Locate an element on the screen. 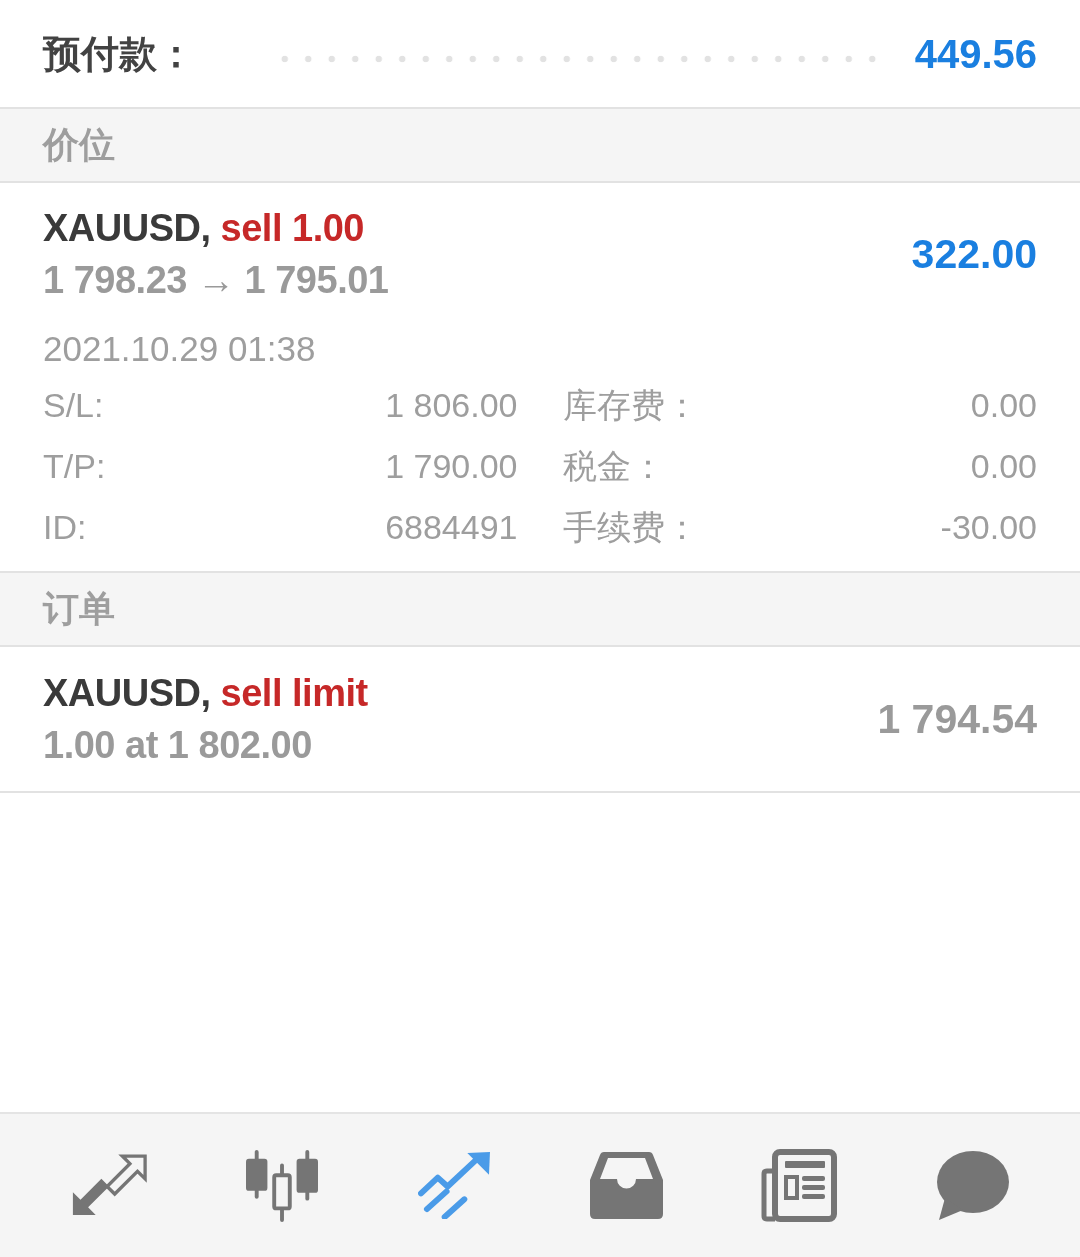 The width and height of the screenshot is (1080, 1257). detail-value: 1 806.00 is located at coordinates (451, 404).